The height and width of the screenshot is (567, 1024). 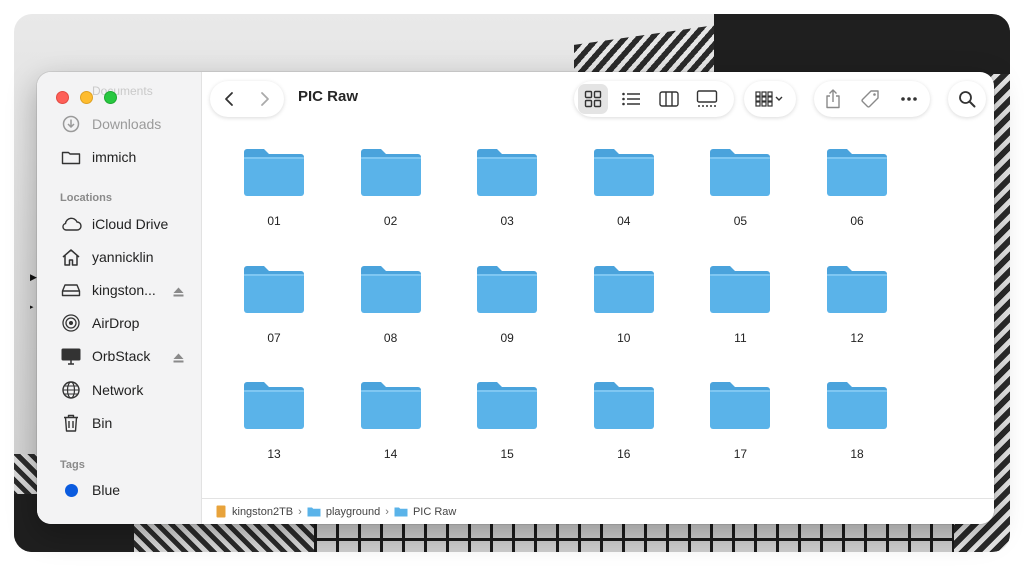 I want to click on gallery-icon, so click(x=707, y=98).